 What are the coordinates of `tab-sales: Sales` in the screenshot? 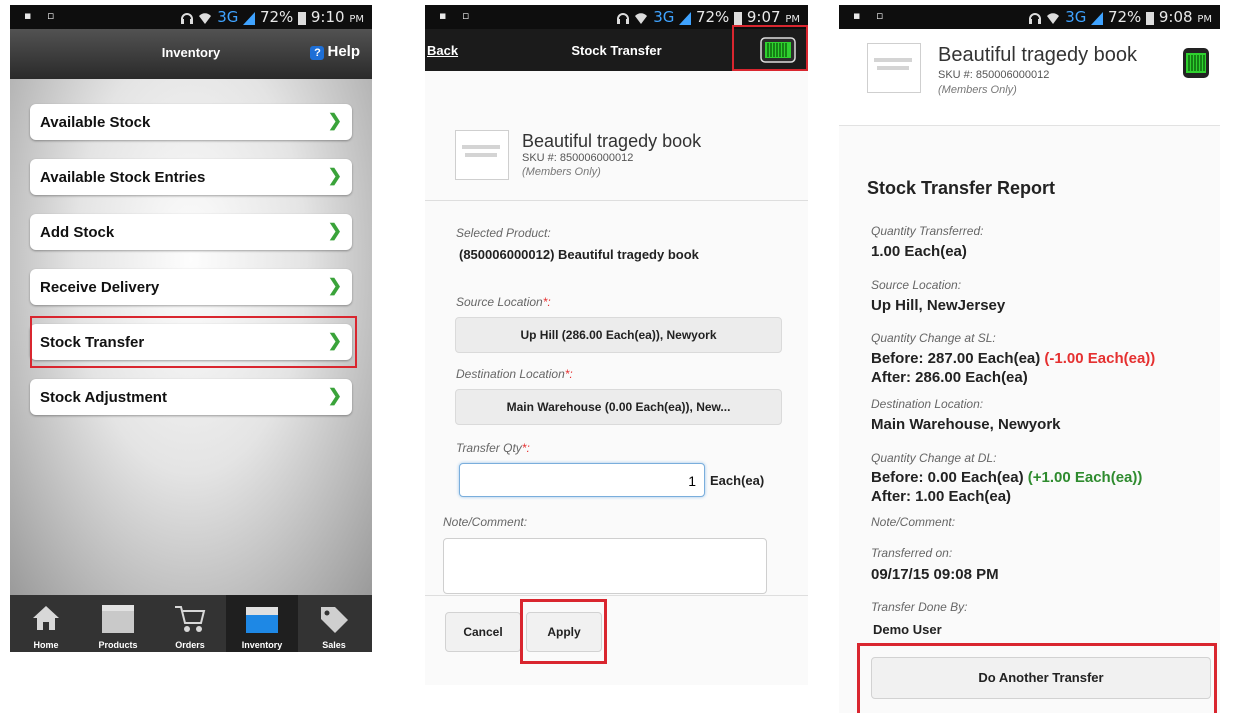 It's located at (334, 623).